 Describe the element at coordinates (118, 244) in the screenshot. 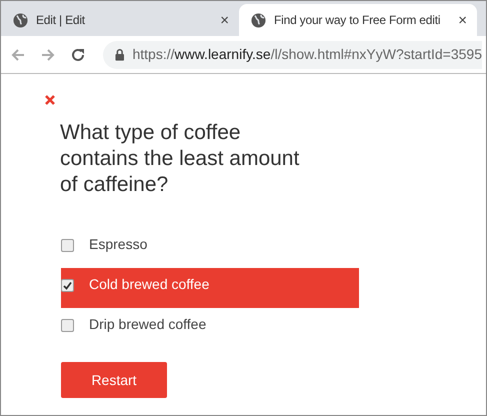

I see `option-label: Espresso` at that location.